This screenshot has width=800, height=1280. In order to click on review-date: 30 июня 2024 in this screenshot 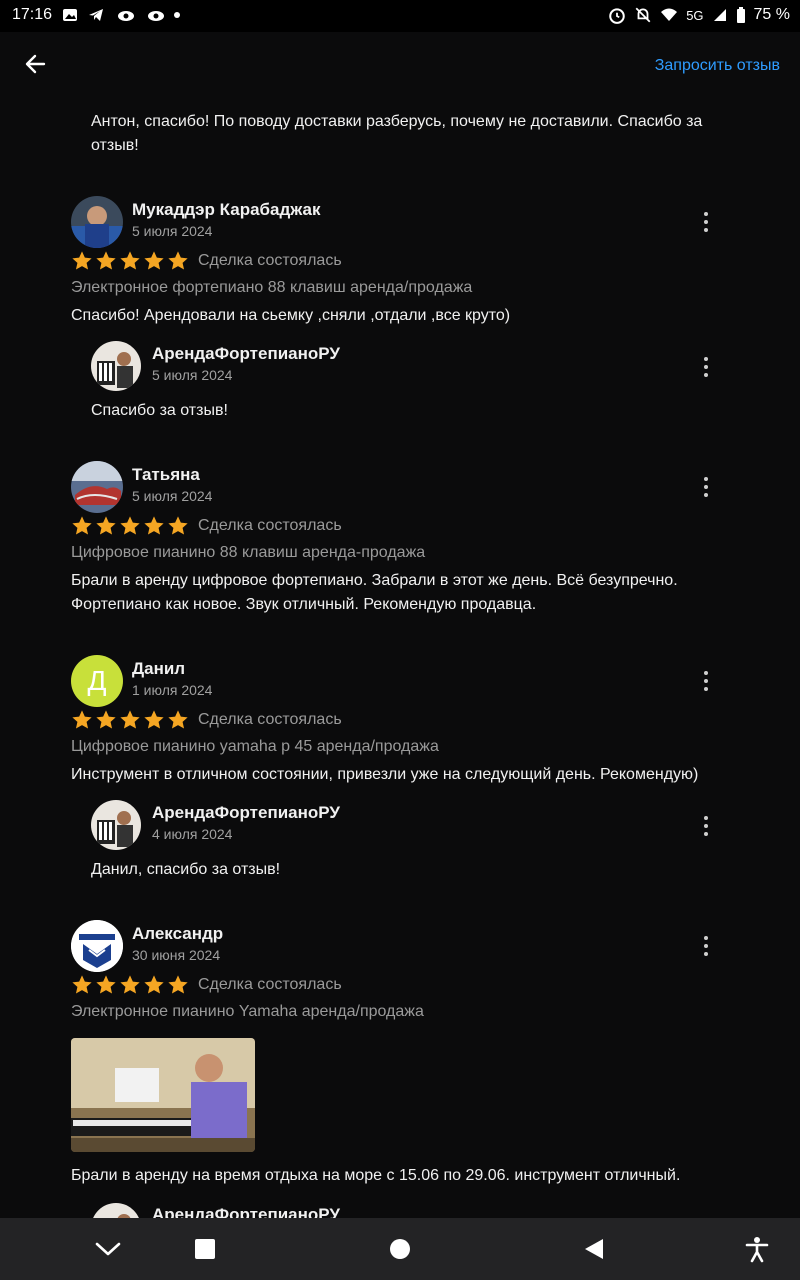, I will do `click(176, 955)`.